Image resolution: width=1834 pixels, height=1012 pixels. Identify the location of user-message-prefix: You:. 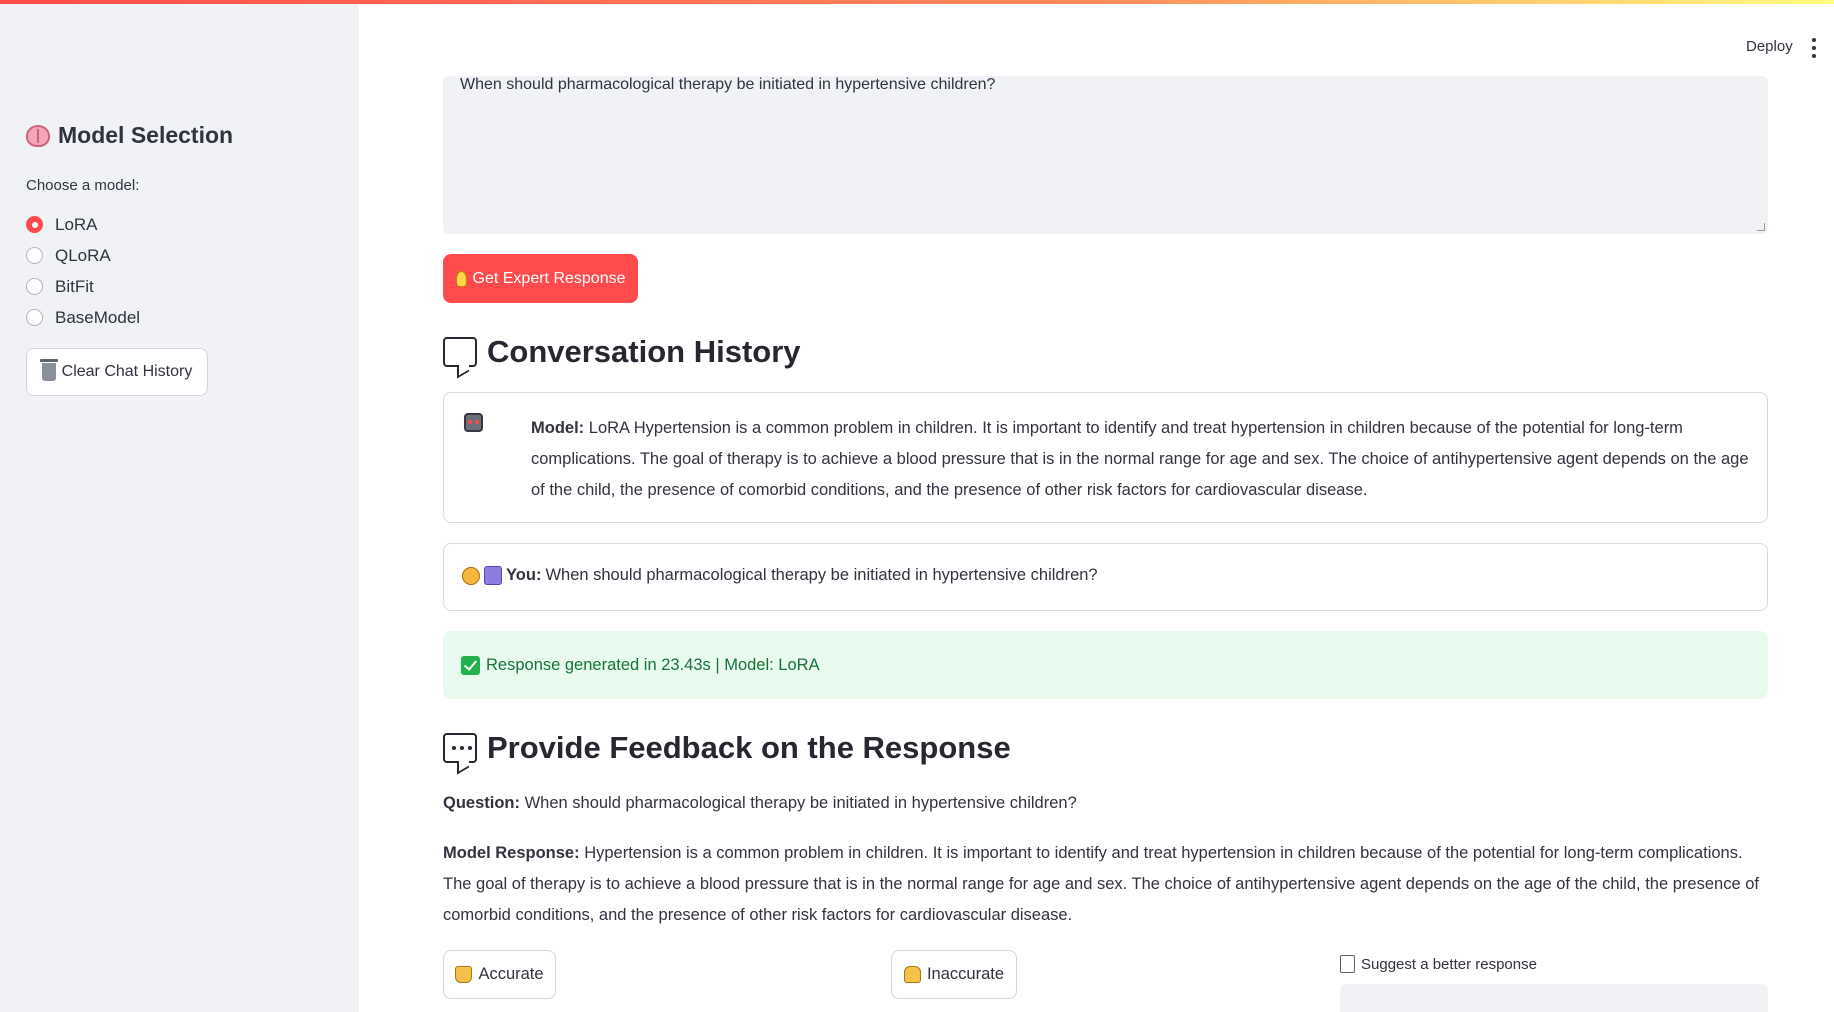
(524, 575).